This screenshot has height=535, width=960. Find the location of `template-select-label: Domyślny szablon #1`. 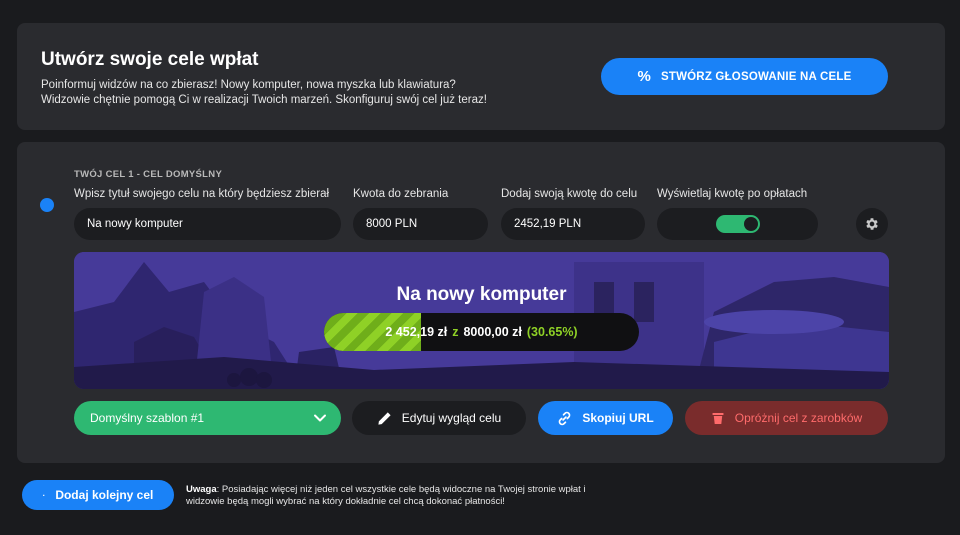

template-select-label: Domyślny szablon #1 is located at coordinates (147, 418).